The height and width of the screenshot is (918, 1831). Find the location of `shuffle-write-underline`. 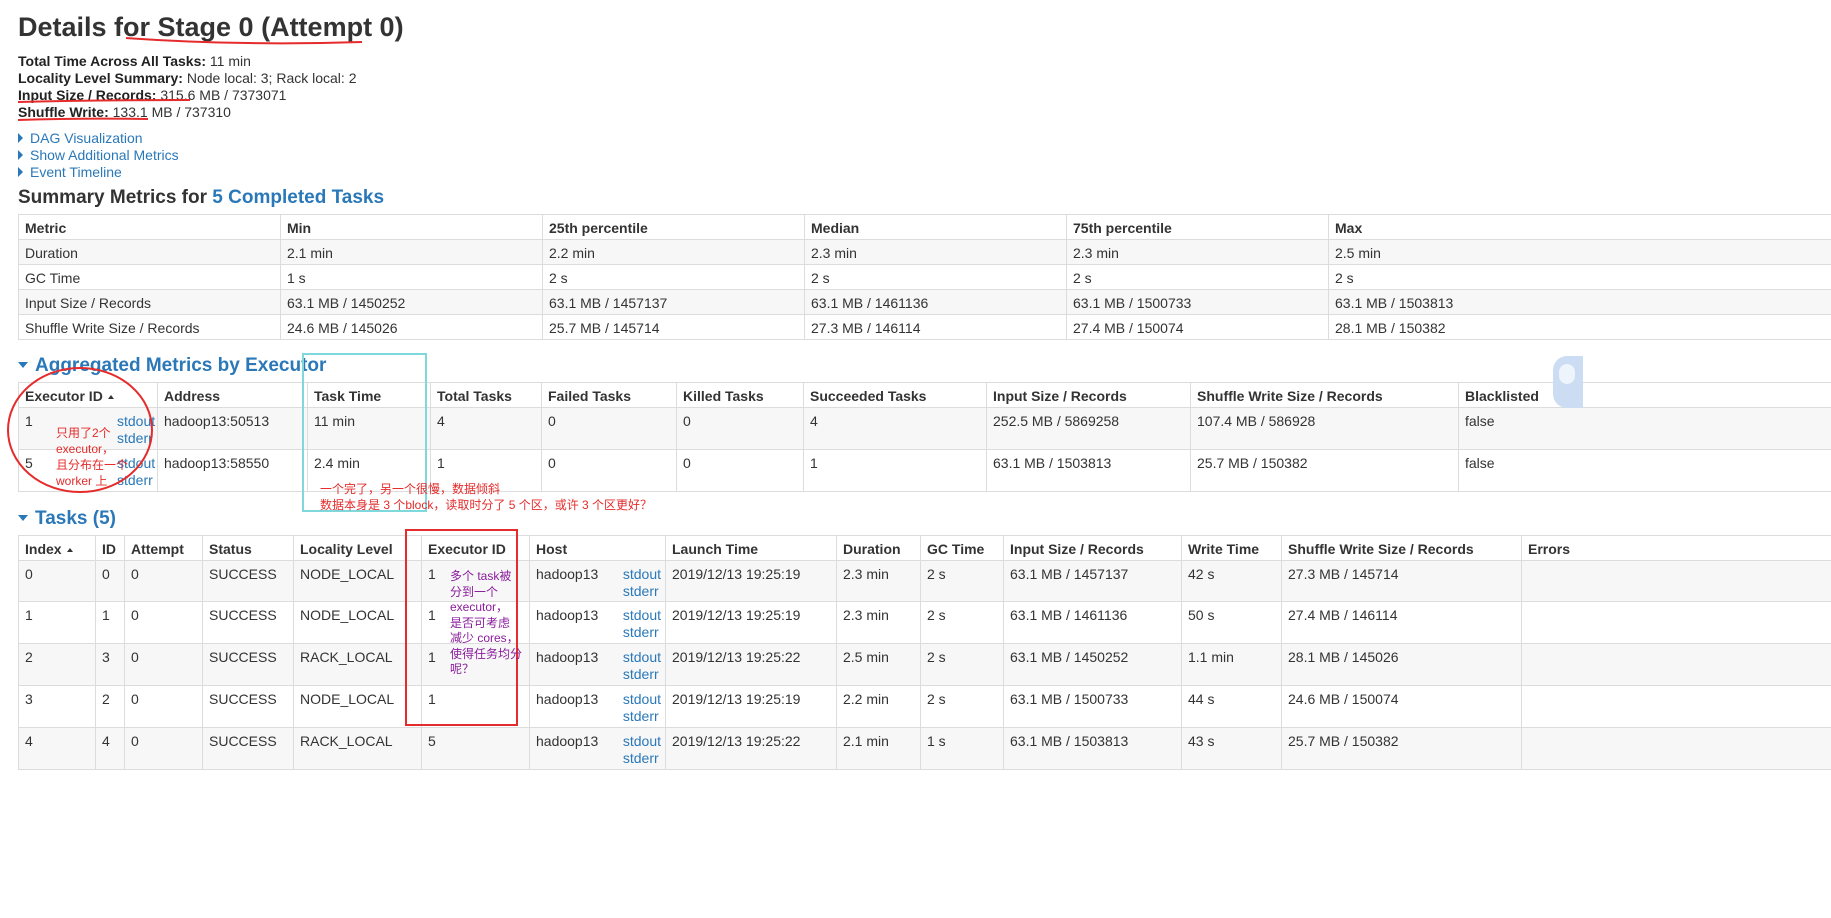

shuffle-write-underline is located at coordinates (83, 119).